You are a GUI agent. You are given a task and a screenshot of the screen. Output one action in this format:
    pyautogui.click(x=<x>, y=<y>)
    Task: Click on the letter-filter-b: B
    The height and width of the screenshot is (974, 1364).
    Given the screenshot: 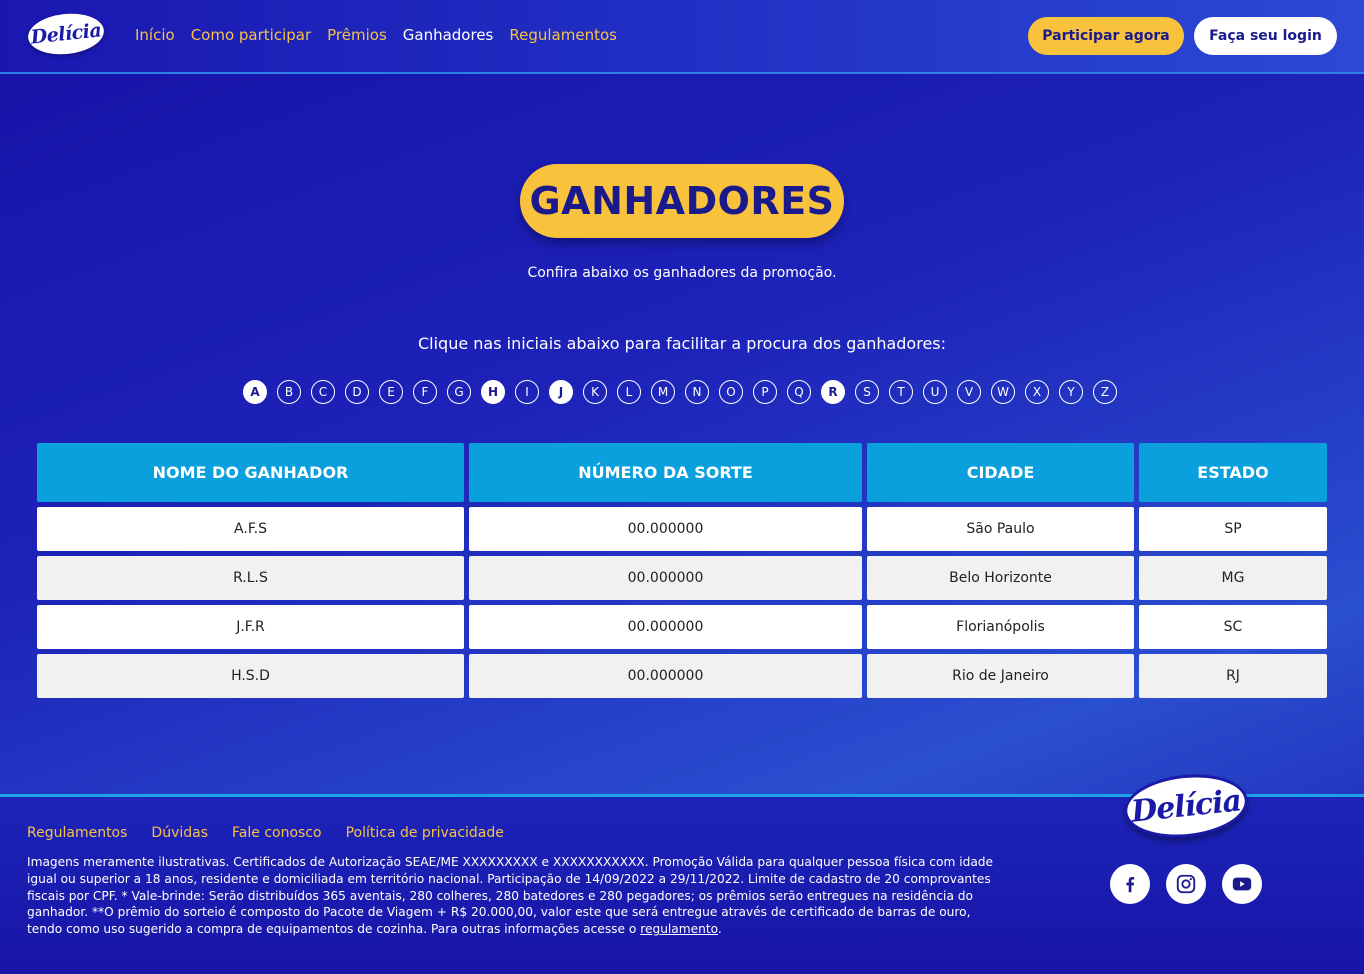 What is the action you would take?
    pyautogui.click(x=289, y=392)
    